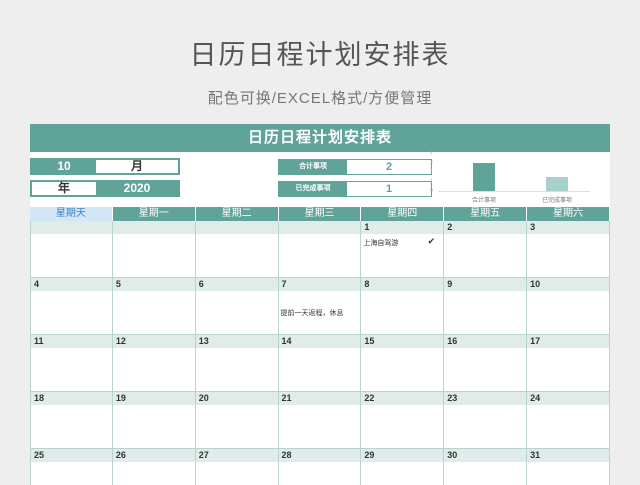 The width and height of the screenshot is (640, 485). What do you see at coordinates (402, 455) in the screenshot?
I see `day-number: 29` at bounding box center [402, 455].